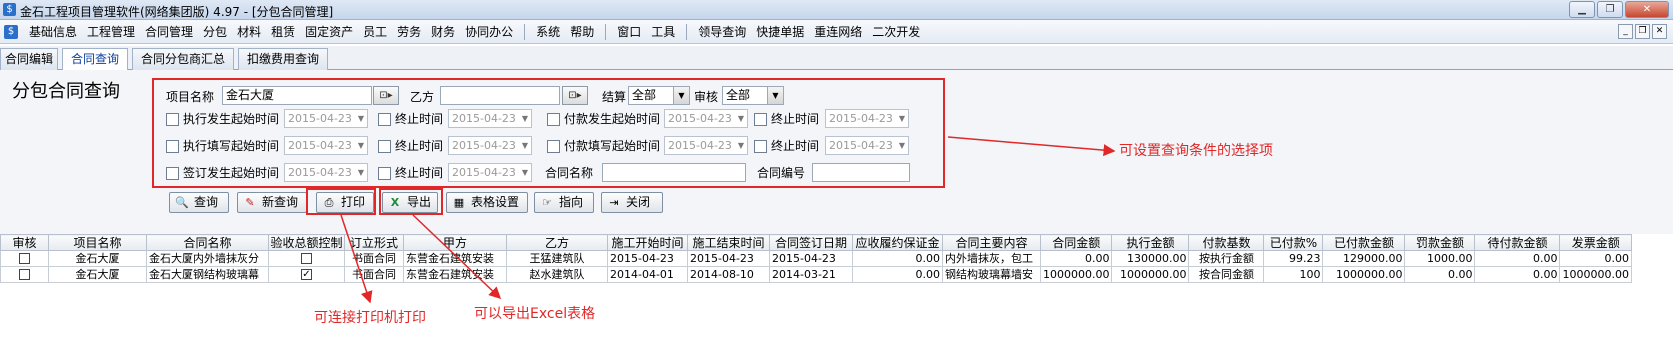  What do you see at coordinates (1517, 242) in the screenshot?
I see `column-header: 待付款金额` at bounding box center [1517, 242].